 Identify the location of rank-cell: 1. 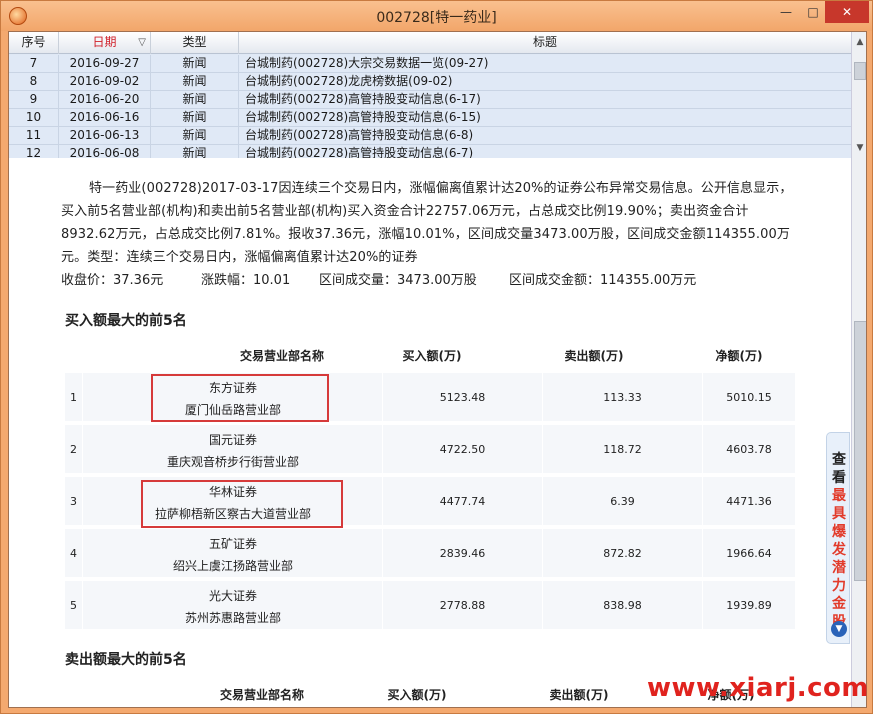
(74, 398).